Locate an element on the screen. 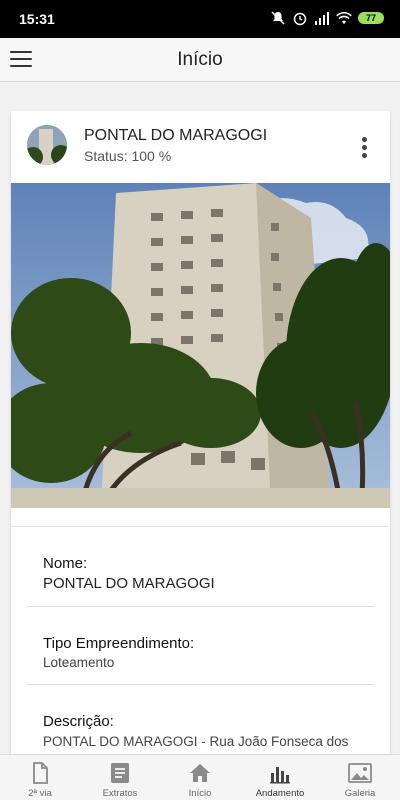 This screenshot has width=400, height=800. list-icon is located at coordinates (120, 773).